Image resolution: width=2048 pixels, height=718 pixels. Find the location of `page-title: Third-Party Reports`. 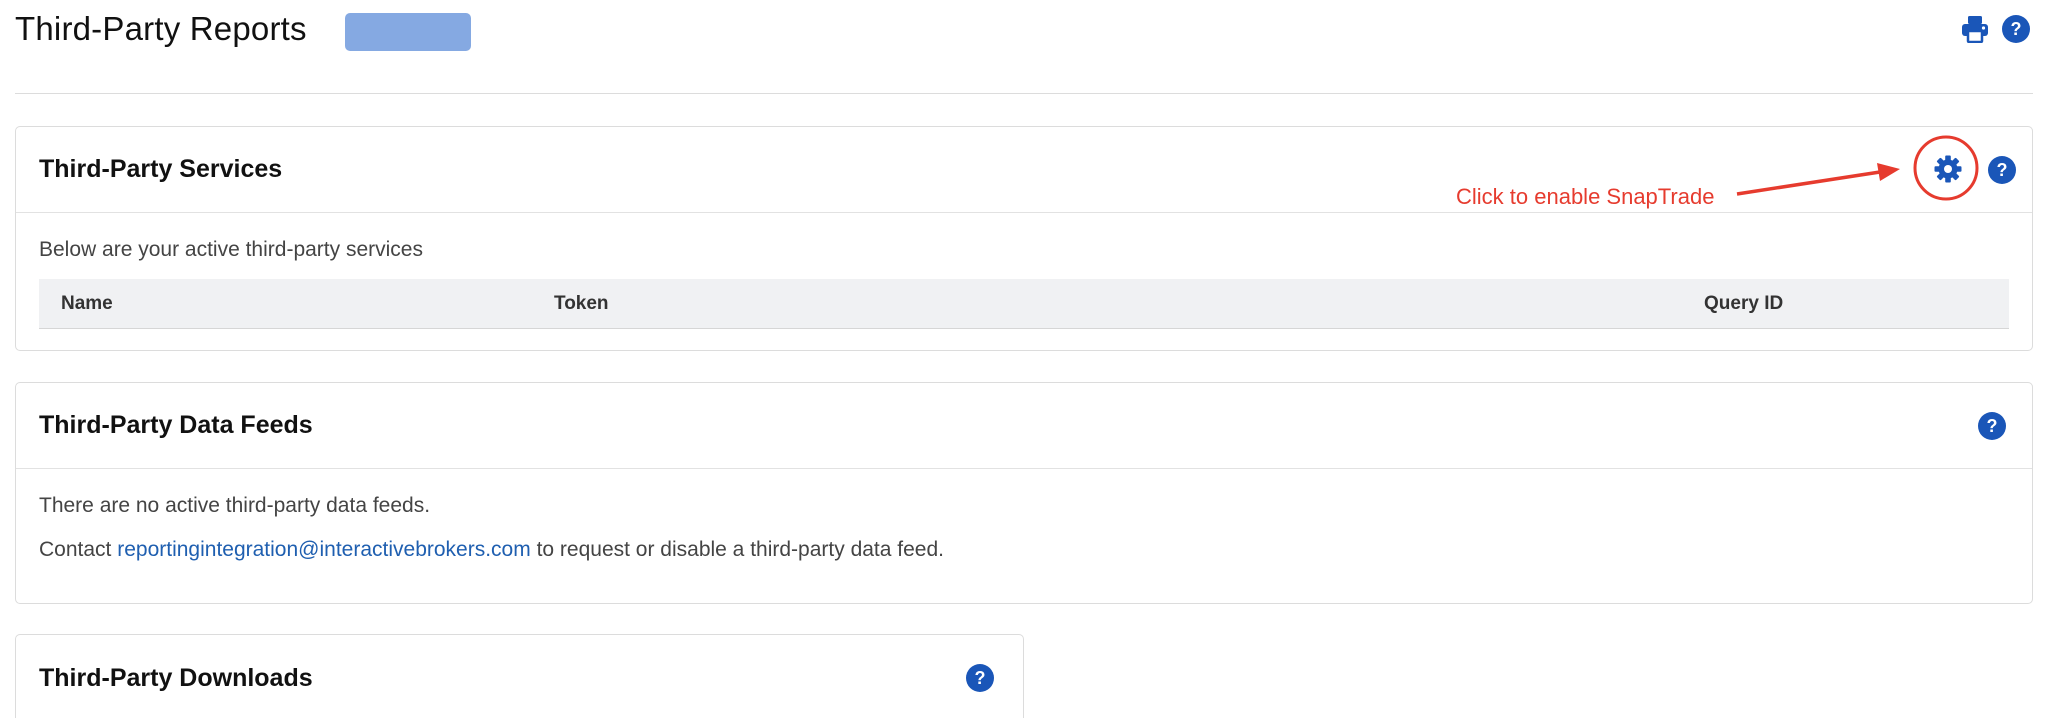

page-title: Third-Party Reports is located at coordinates (161, 28).